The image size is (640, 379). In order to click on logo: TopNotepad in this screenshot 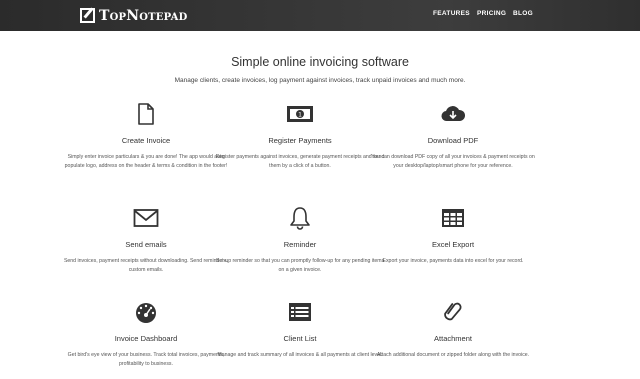, I will do `click(133, 15)`.